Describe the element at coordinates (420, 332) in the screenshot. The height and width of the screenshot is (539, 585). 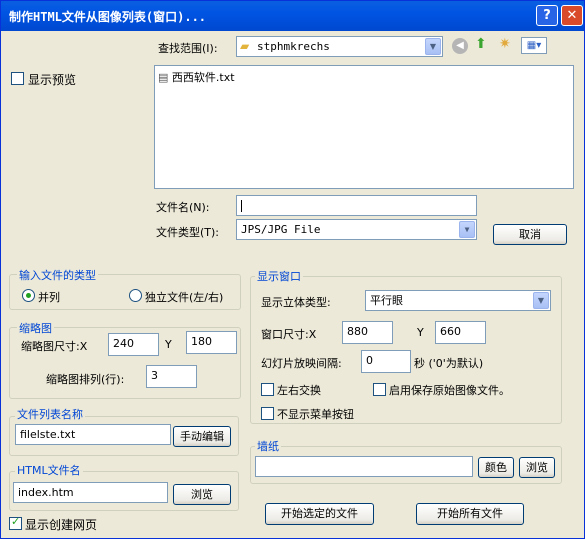
I see `win-y-label: Y` at that location.